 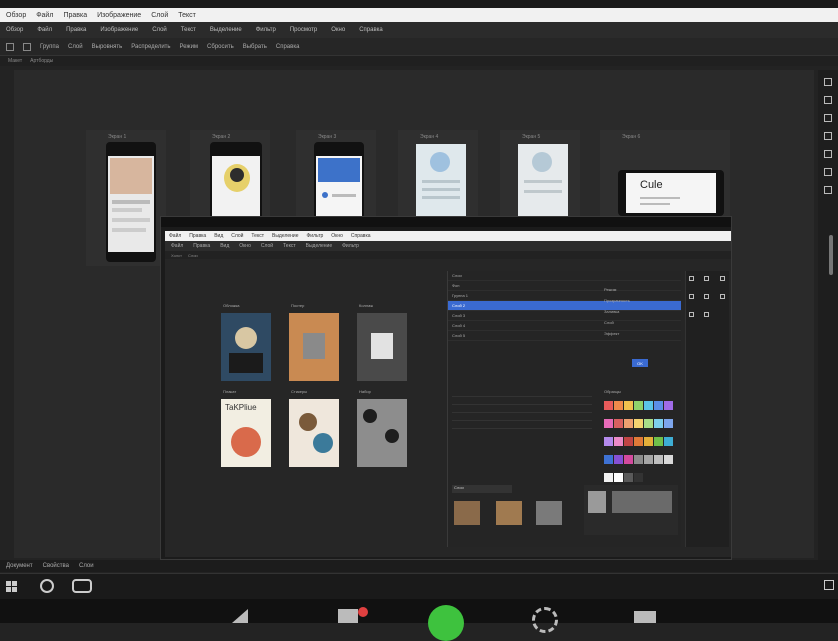 I want to click on toolbar-item-1: Слой, so click(x=75, y=47).